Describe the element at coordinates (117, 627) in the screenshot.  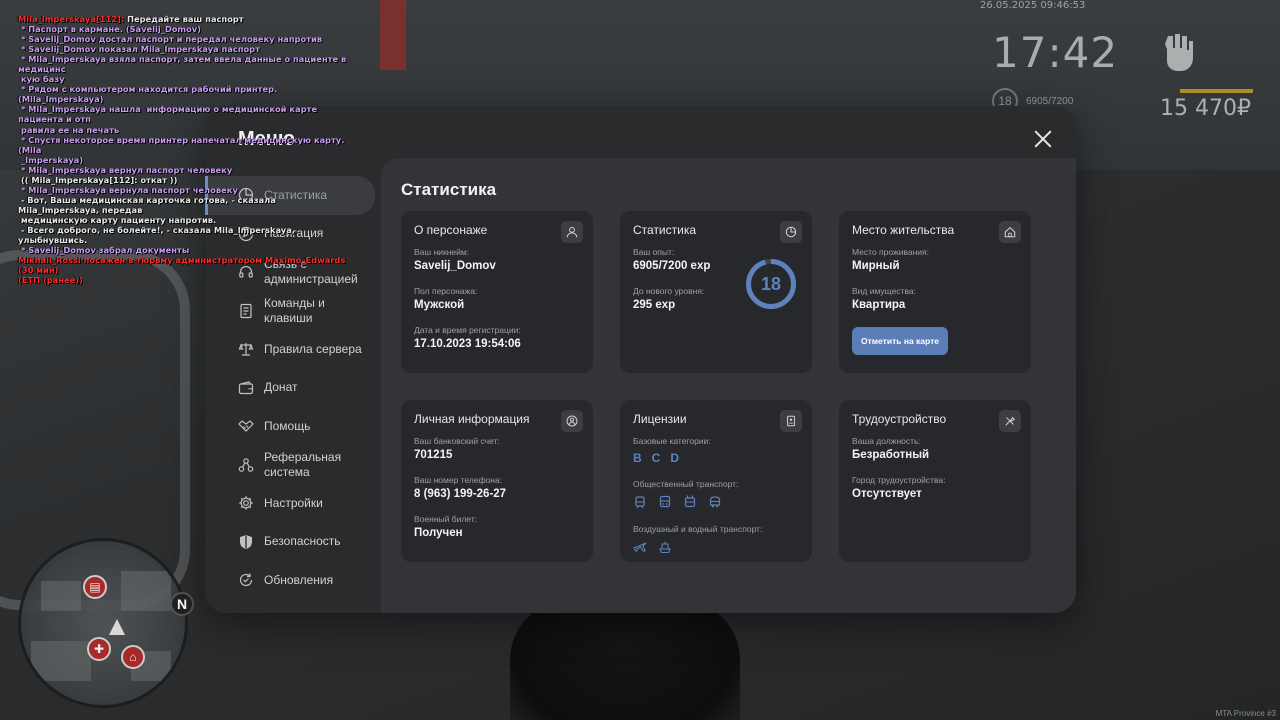
I see `player-arrow-icon` at that location.